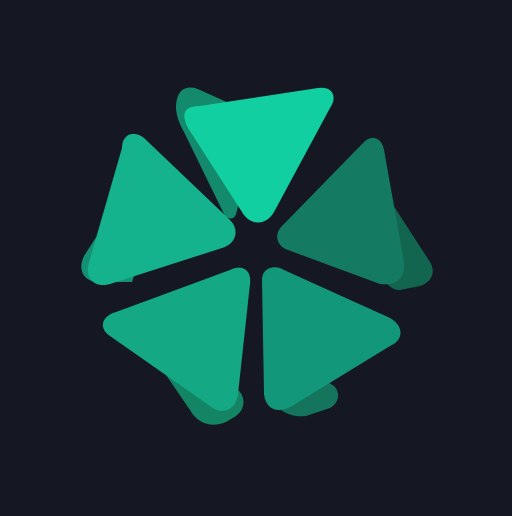 This screenshot has width=512, height=516. What do you see at coordinates (331, 342) in the screenshot?
I see `petal-lower-right` at bounding box center [331, 342].